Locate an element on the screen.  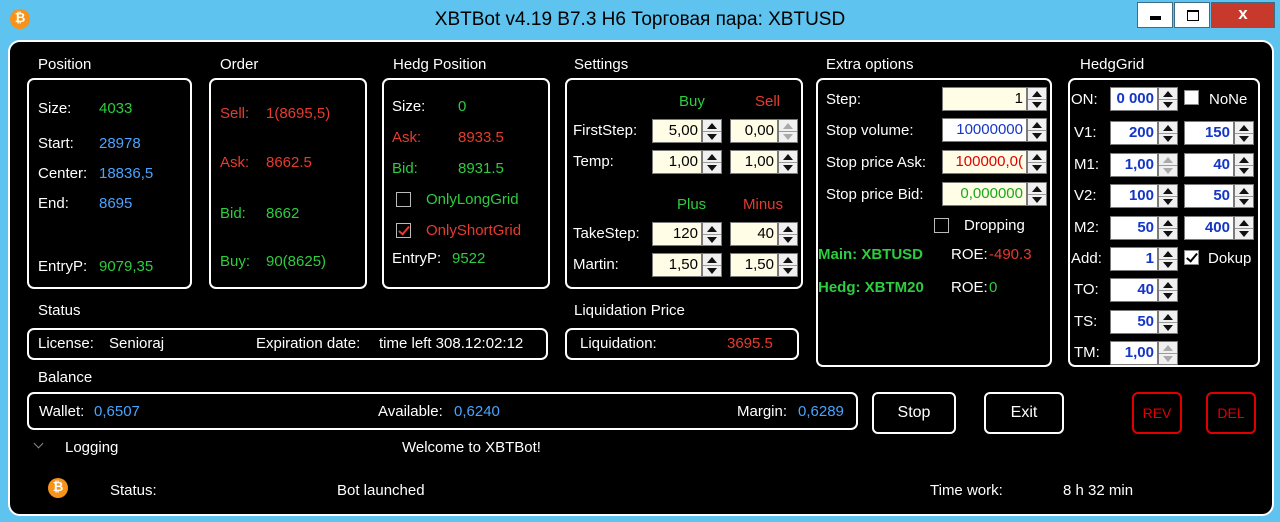
step-input: 1 is located at coordinates (984, 99).